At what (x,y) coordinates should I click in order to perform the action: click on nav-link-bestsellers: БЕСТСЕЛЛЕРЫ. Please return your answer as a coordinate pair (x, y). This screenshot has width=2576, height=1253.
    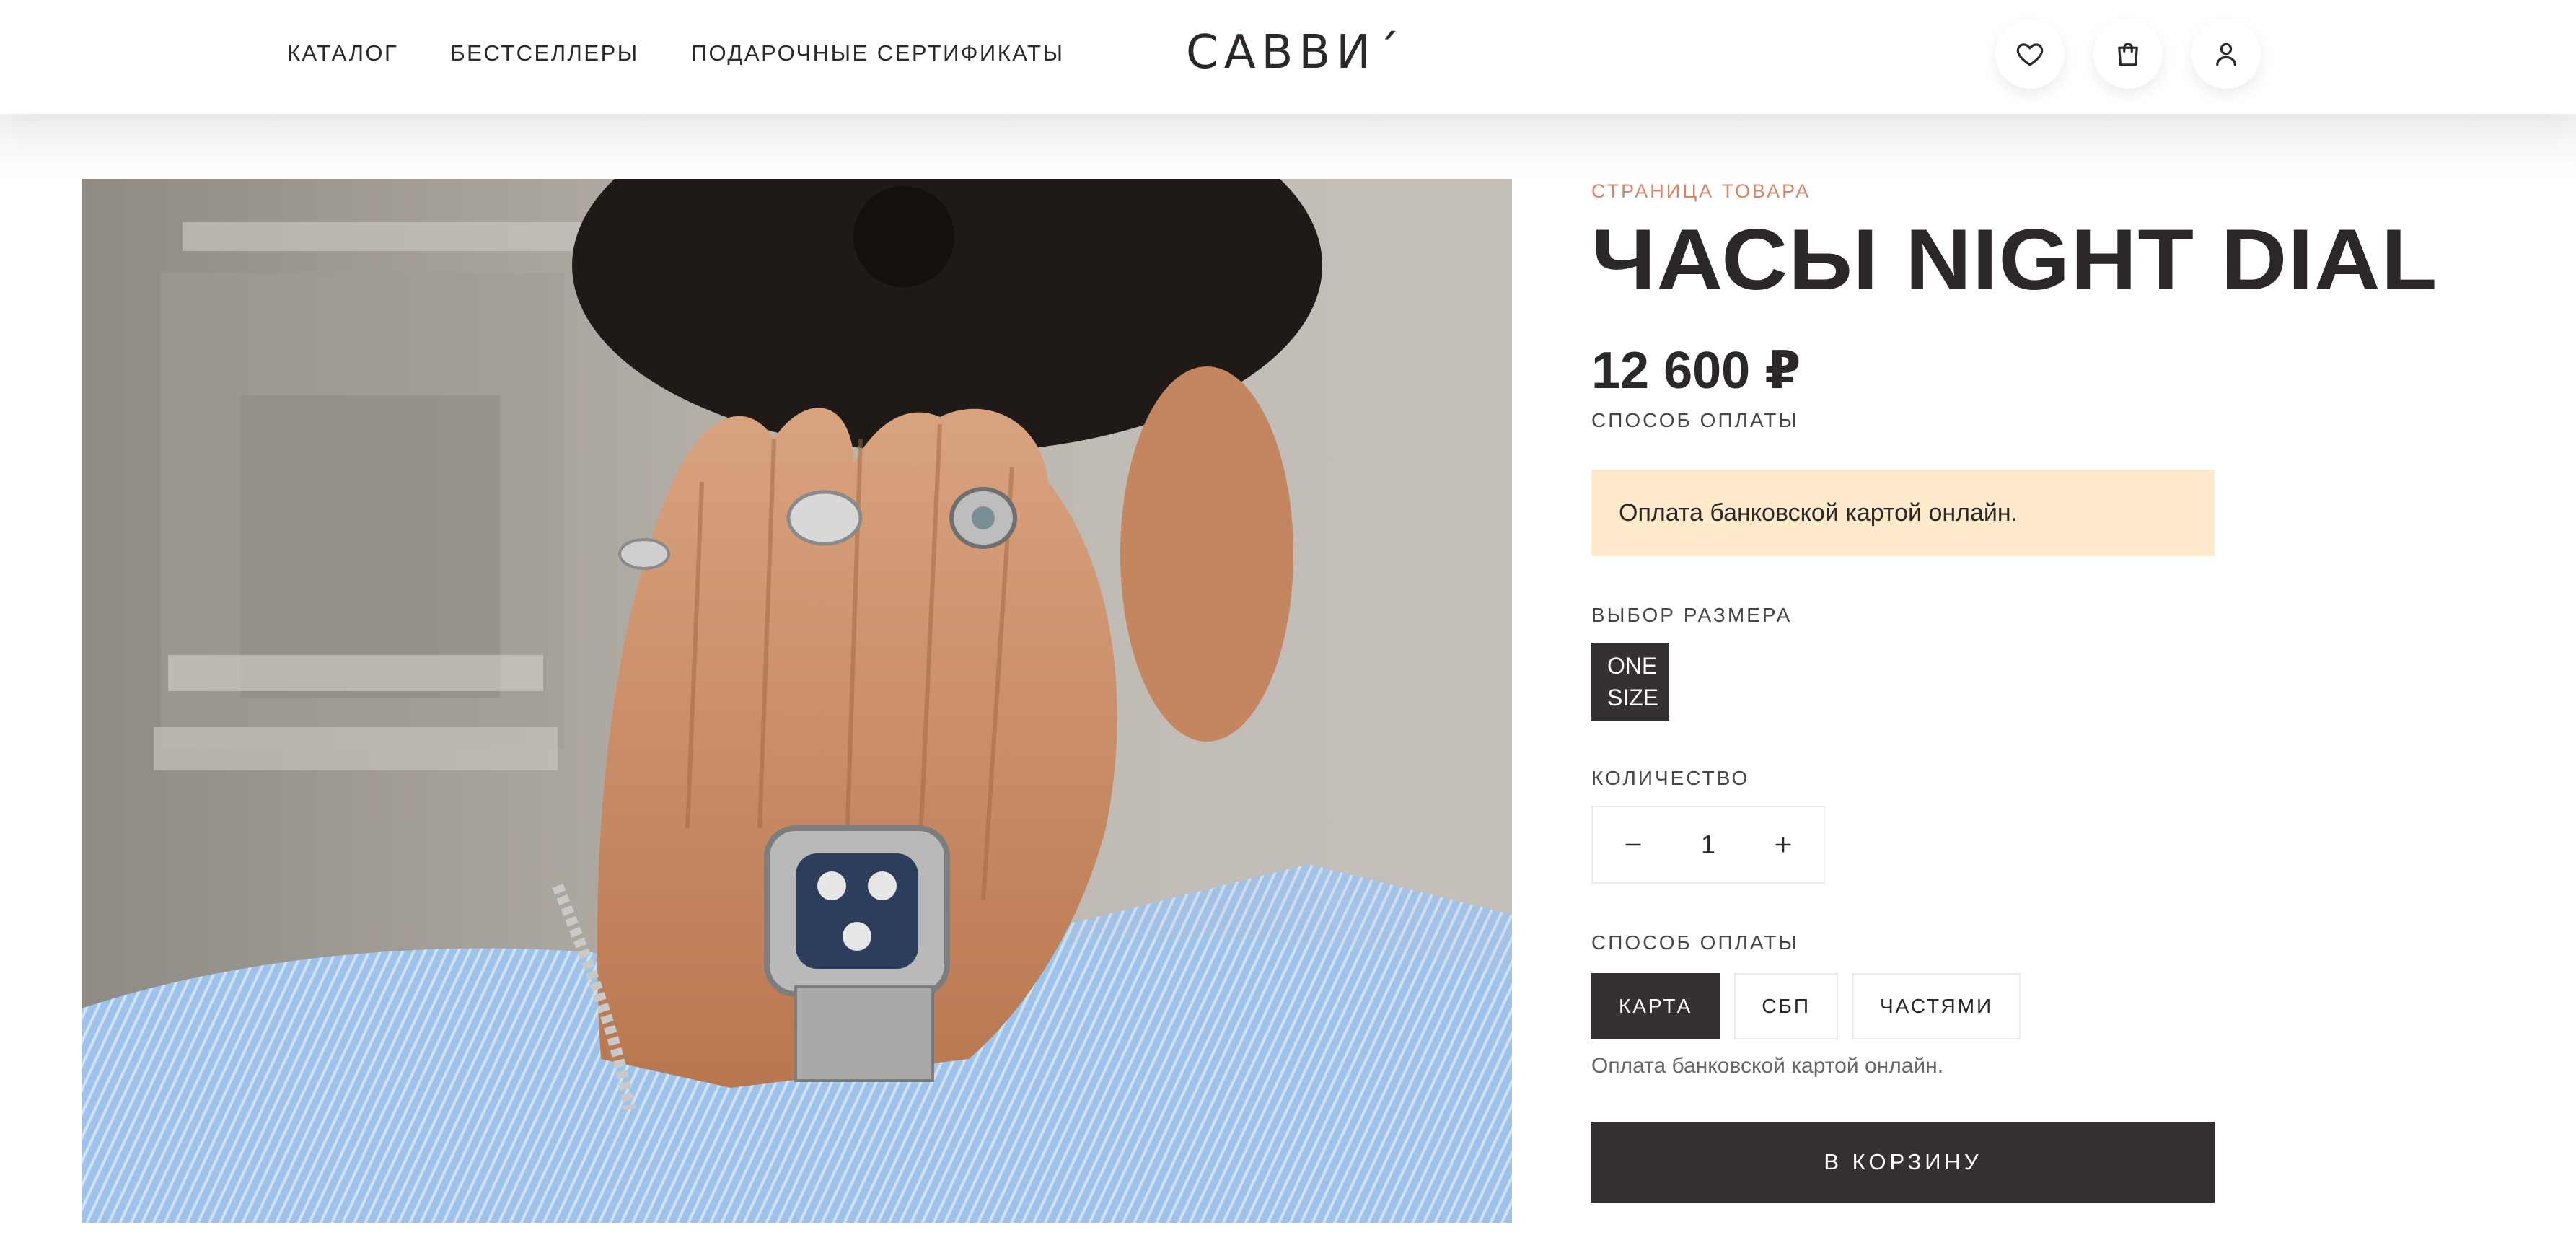
    Looking at the image, I should click on (544, 53).